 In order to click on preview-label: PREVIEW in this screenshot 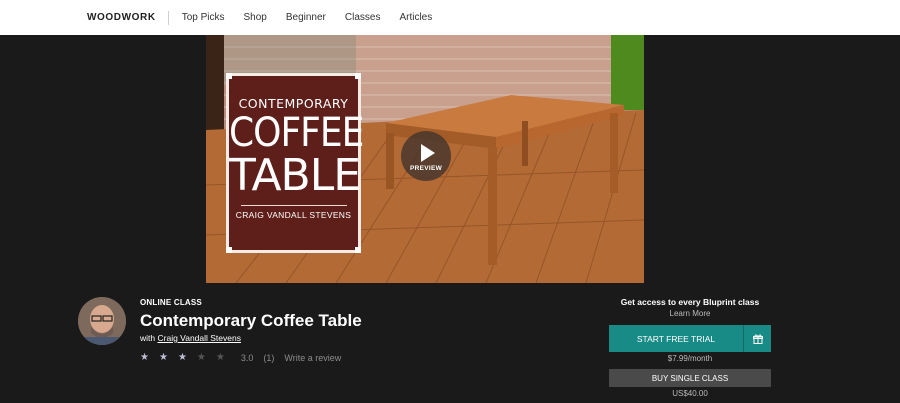, I will do `click(426, 168)`.